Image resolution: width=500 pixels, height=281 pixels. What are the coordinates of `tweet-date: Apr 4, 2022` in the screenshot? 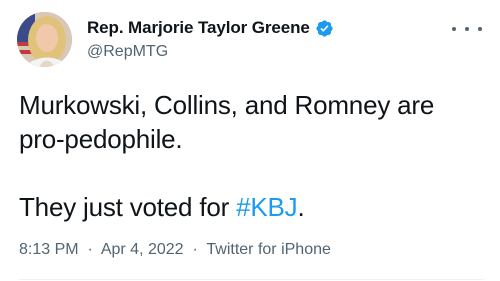 It's located at (142, 249).